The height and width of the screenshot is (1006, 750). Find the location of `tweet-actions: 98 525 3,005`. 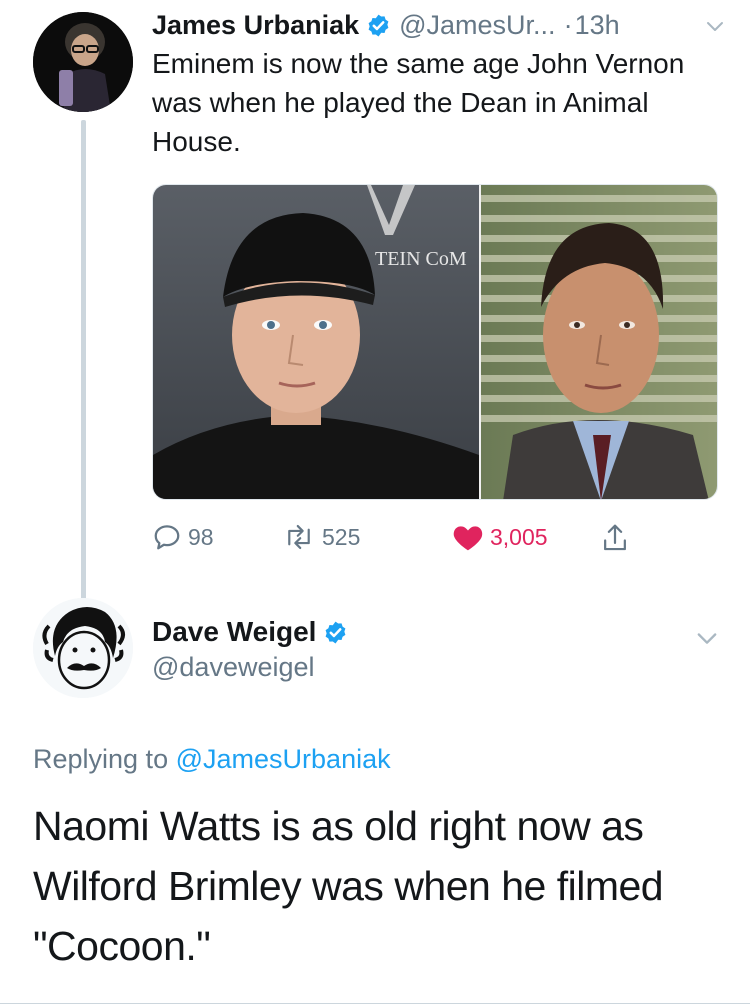

tweet-actions: 98 525 3,005 is located at coordinates (402, 542).